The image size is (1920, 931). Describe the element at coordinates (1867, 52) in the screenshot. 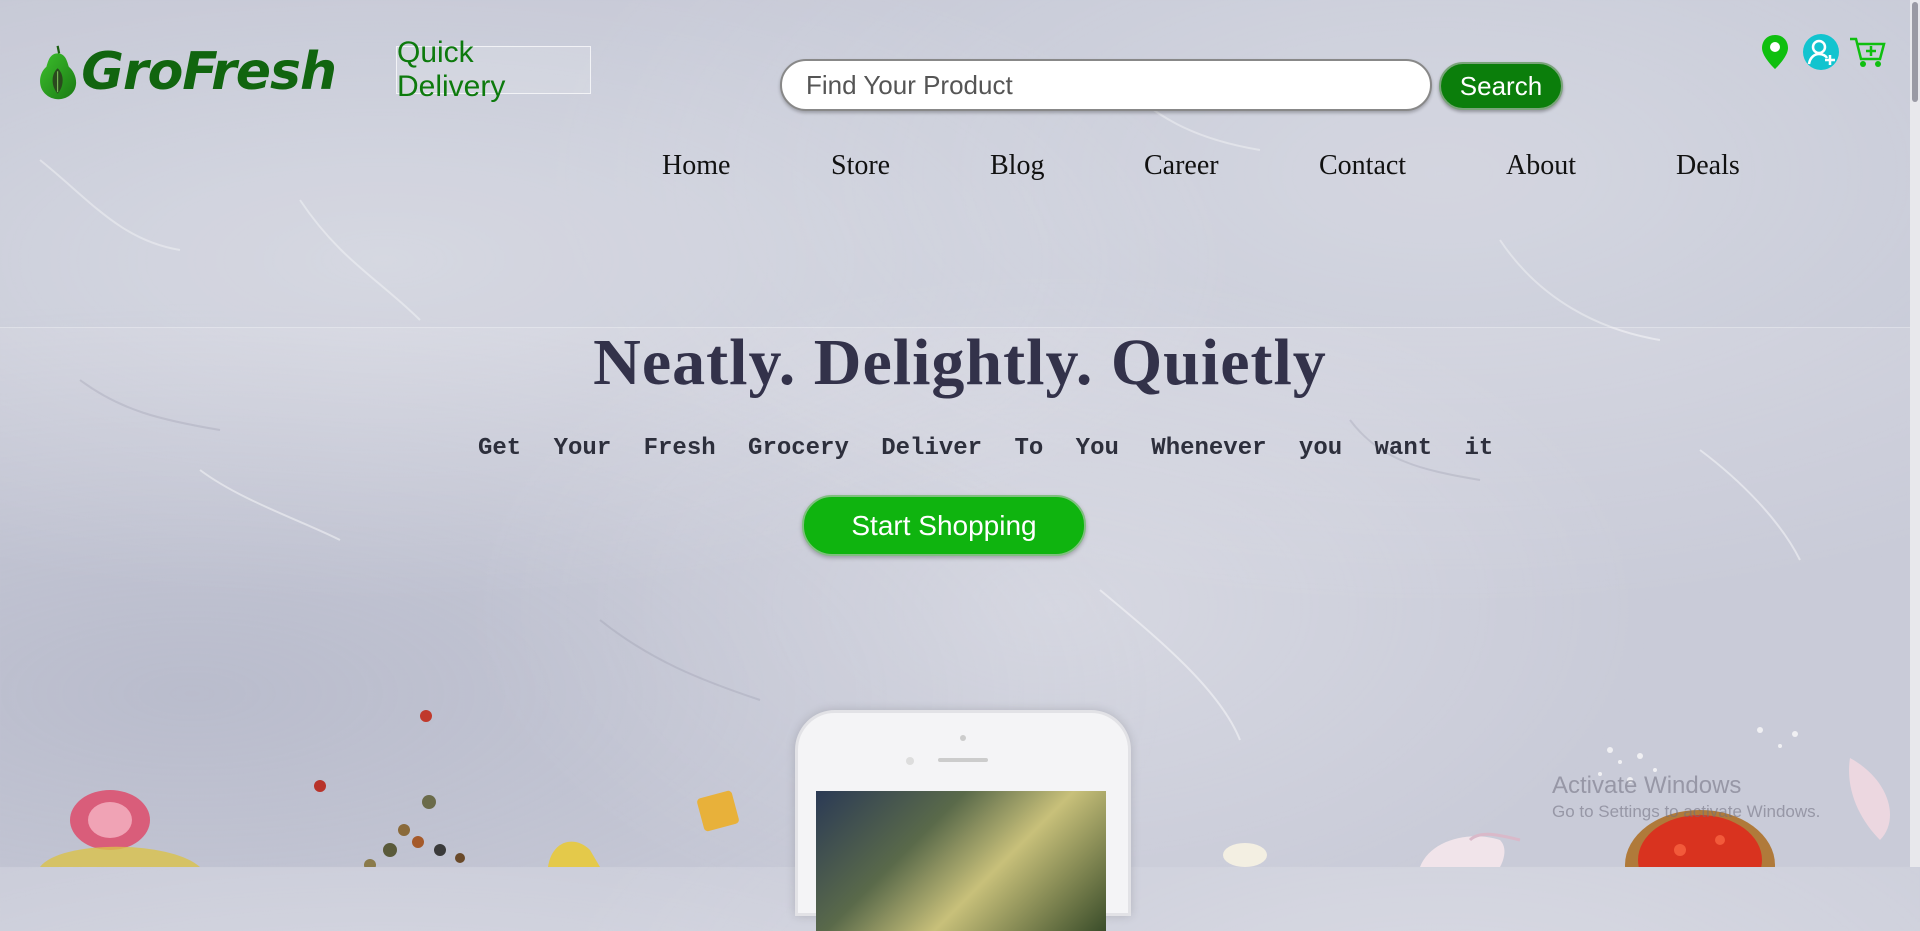

I see `cart-add-icon` at that location.